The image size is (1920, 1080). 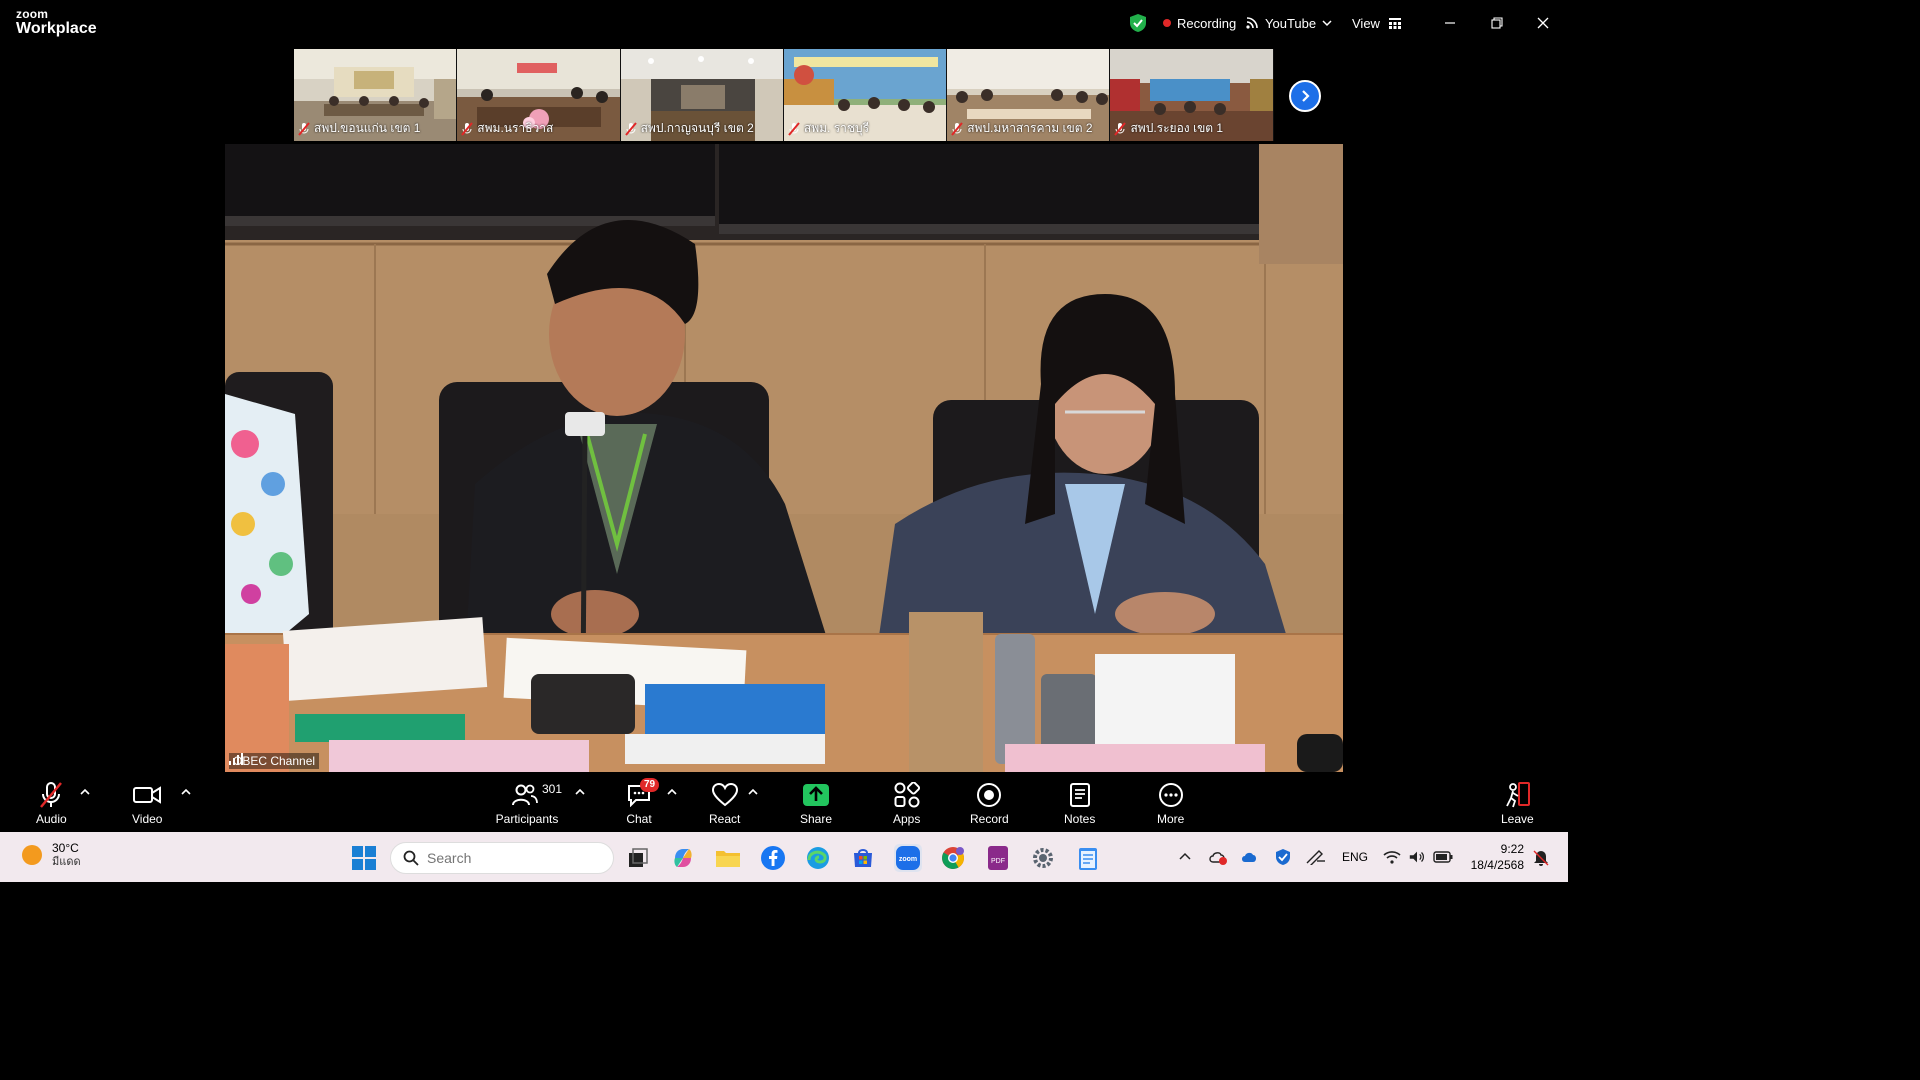 I want to click on apps-button: Apps, so click(x=906, y=803).